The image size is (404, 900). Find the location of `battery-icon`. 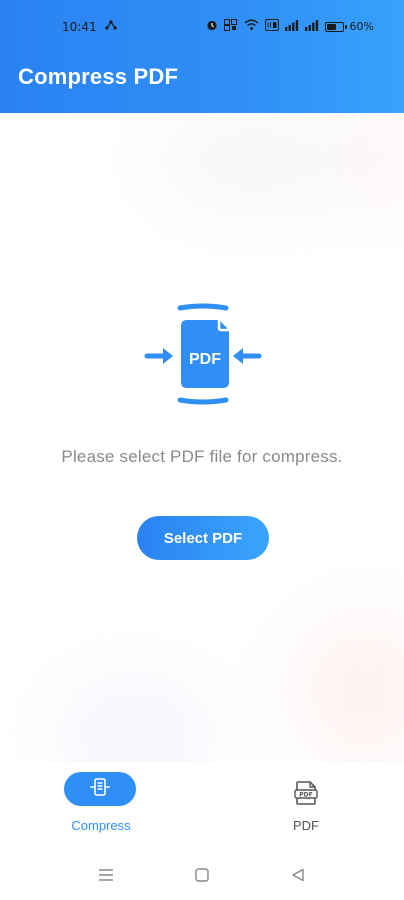

battery-icon is located at coordinates (335, 27).